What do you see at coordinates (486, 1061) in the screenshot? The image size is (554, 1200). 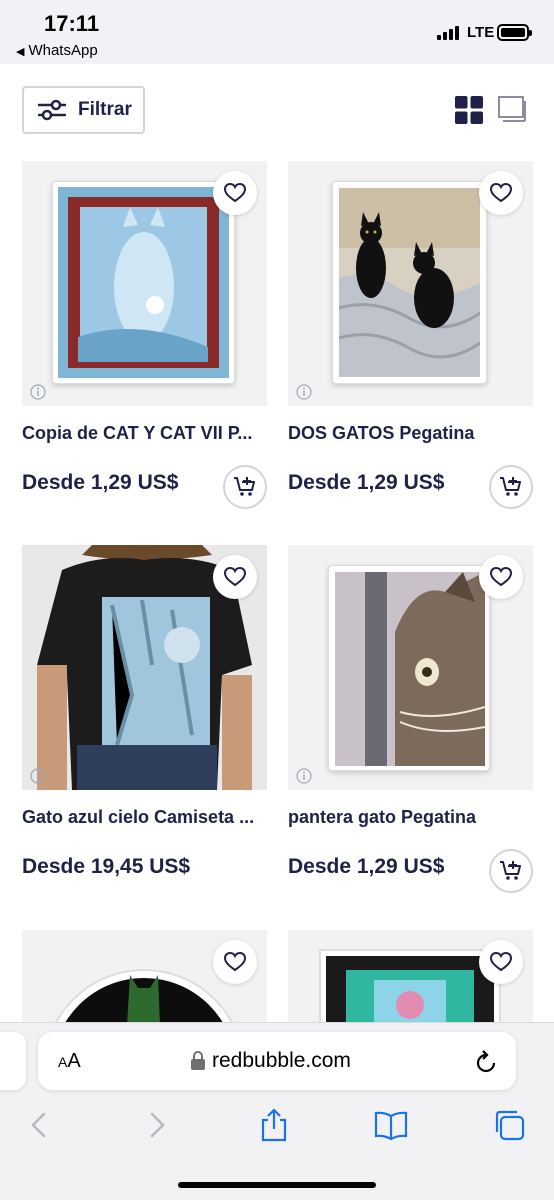 I see `reload-icon` at bounding box center [486, 1061].